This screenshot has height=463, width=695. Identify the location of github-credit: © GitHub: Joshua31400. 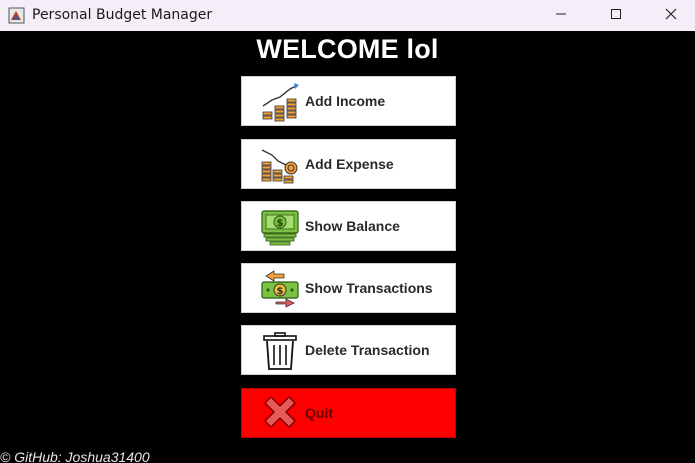
(75, 456).